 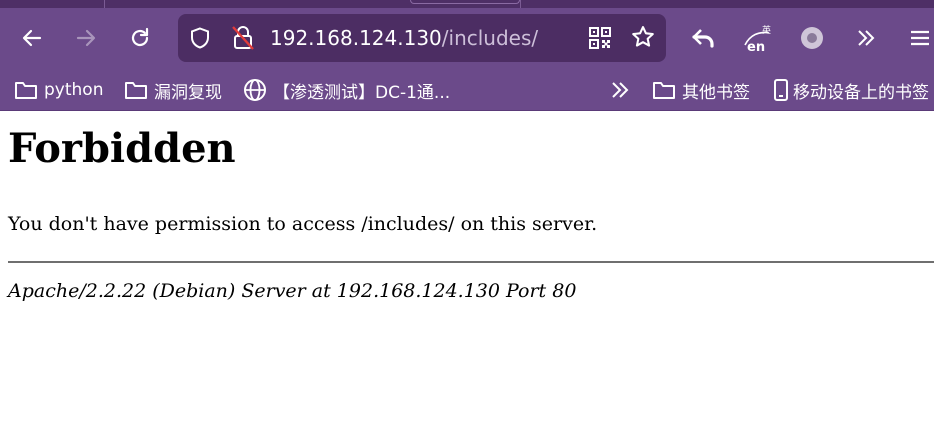 I want to click on back-button, so click(x=32, y=38).